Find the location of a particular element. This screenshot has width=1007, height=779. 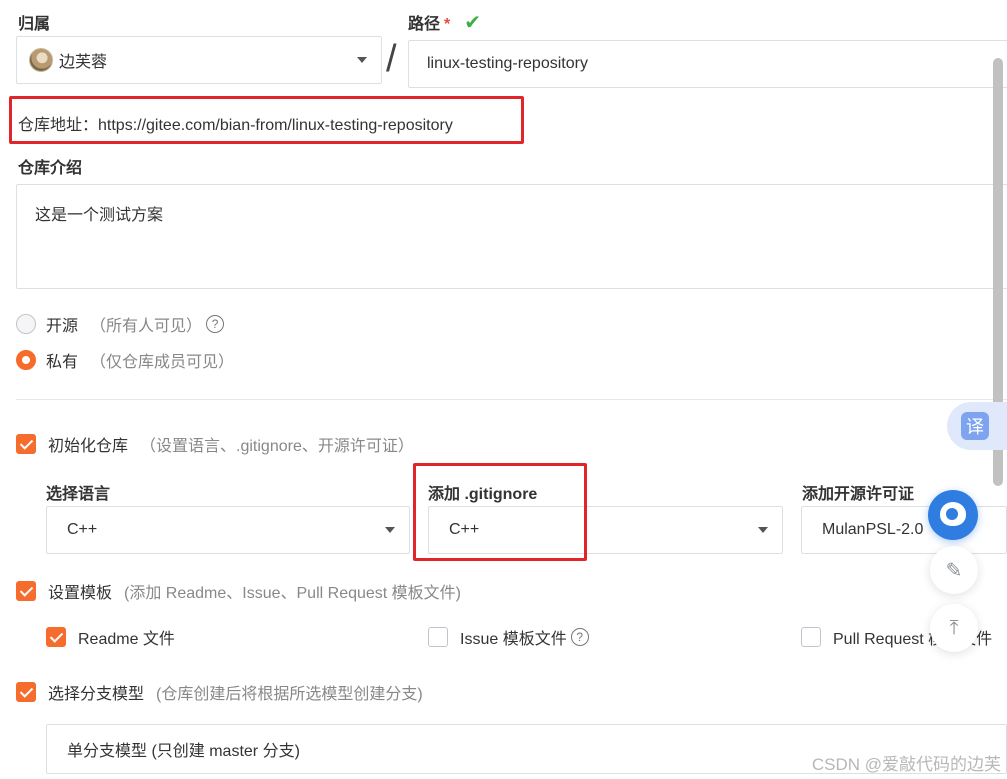

template-checkbox: 设置模板 (添加 Readme、Issue、Pull Request 模板文件) is located at coordinates (238, 591).